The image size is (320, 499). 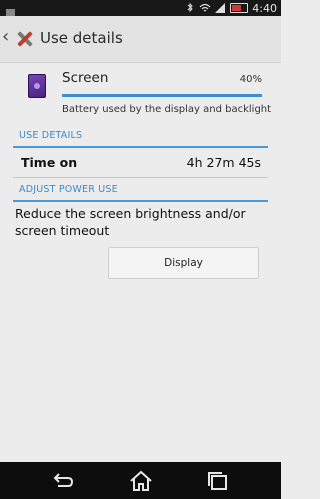 I want to click on bluetooth-icon, so click(x=190, y=8).